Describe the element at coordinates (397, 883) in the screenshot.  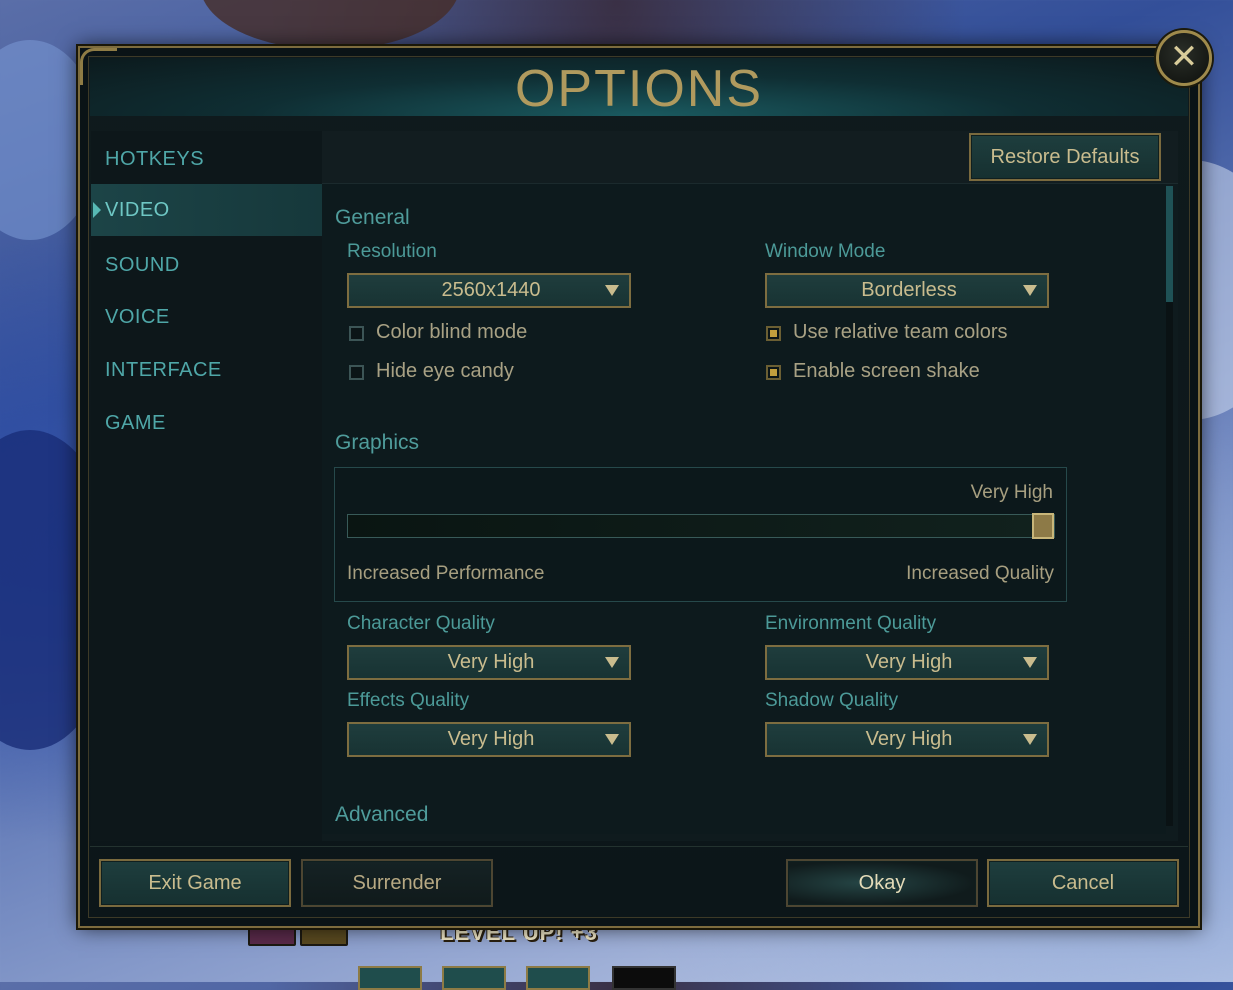
I see `surrender-button: Surrender` at that location.